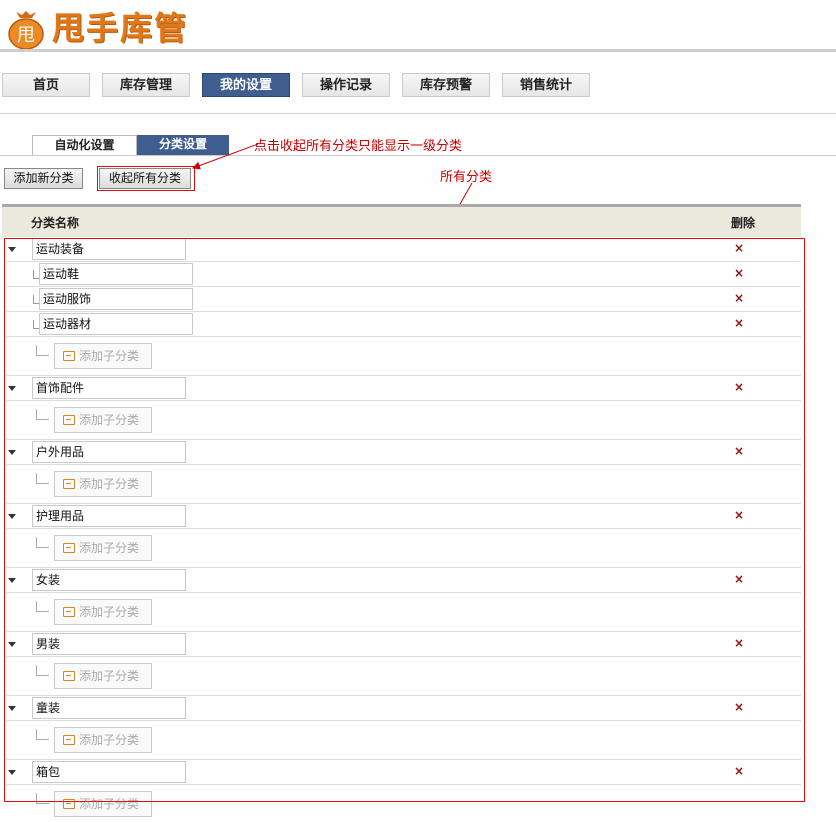 Image resolution: width=836 pixels, height=822 pixels. What do you see at coordinates (401, 220) in the screenshot?
I see `table-header` at bounding box center [401, 220].